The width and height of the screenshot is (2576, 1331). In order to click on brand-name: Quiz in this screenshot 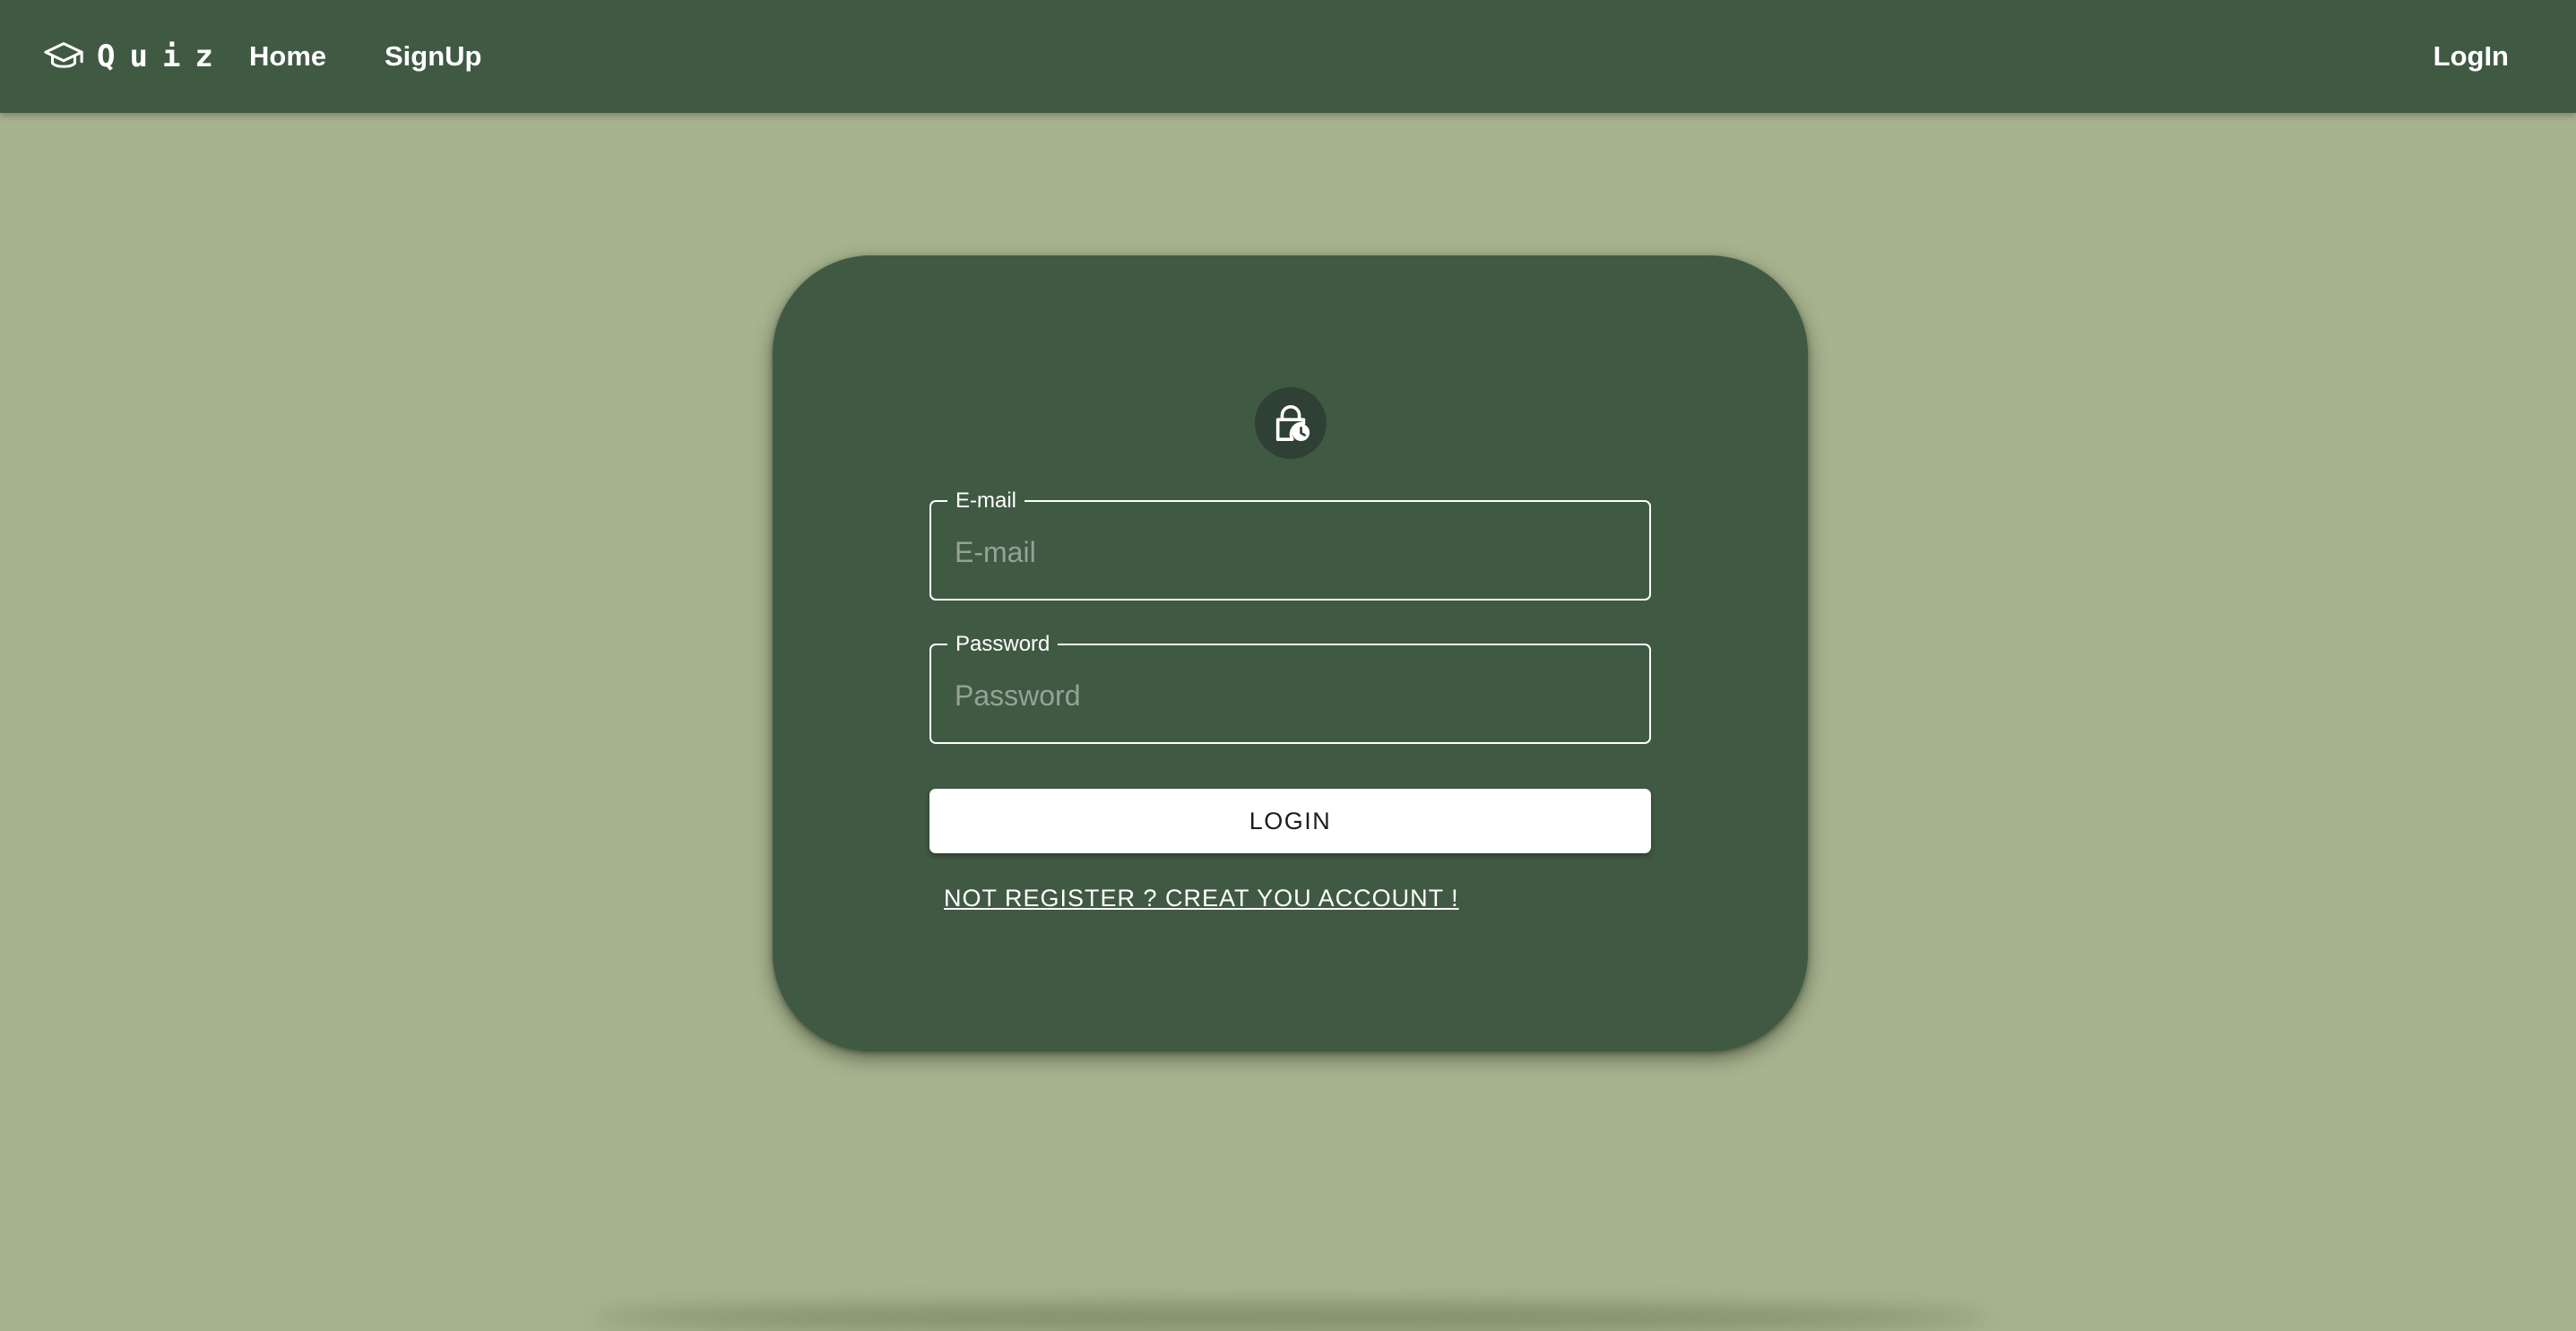, I will do `click(162, 56)`.